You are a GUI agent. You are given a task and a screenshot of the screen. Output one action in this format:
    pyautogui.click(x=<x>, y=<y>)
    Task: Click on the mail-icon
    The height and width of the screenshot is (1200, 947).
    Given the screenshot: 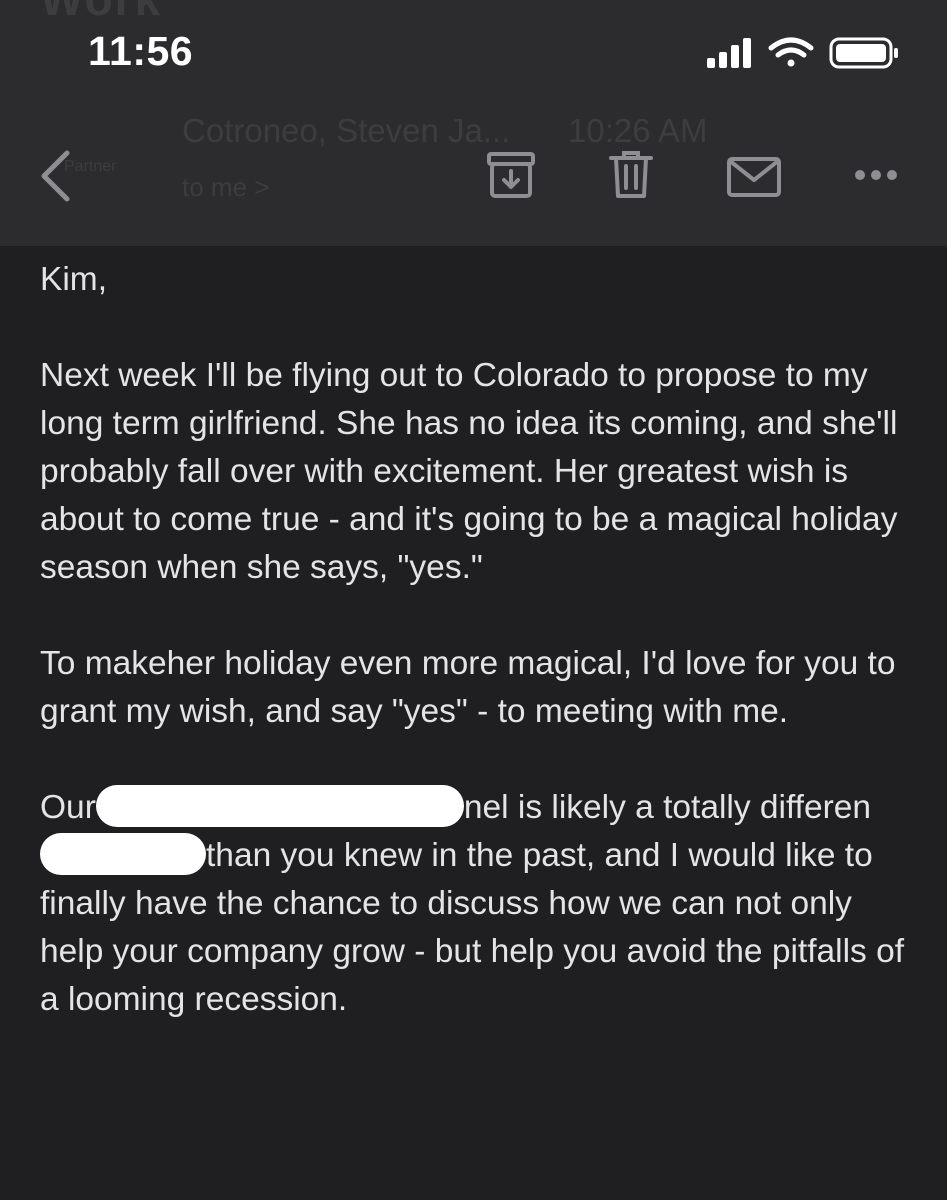 What is the action you would take?
    pyautogui.click(x=754, y=177)
    